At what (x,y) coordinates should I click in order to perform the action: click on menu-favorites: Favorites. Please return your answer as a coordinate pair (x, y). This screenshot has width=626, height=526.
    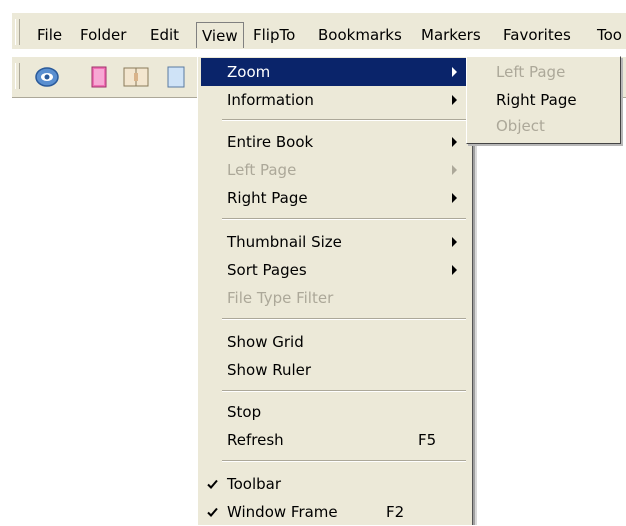
    Looking at the image, I should click on (537, 35).